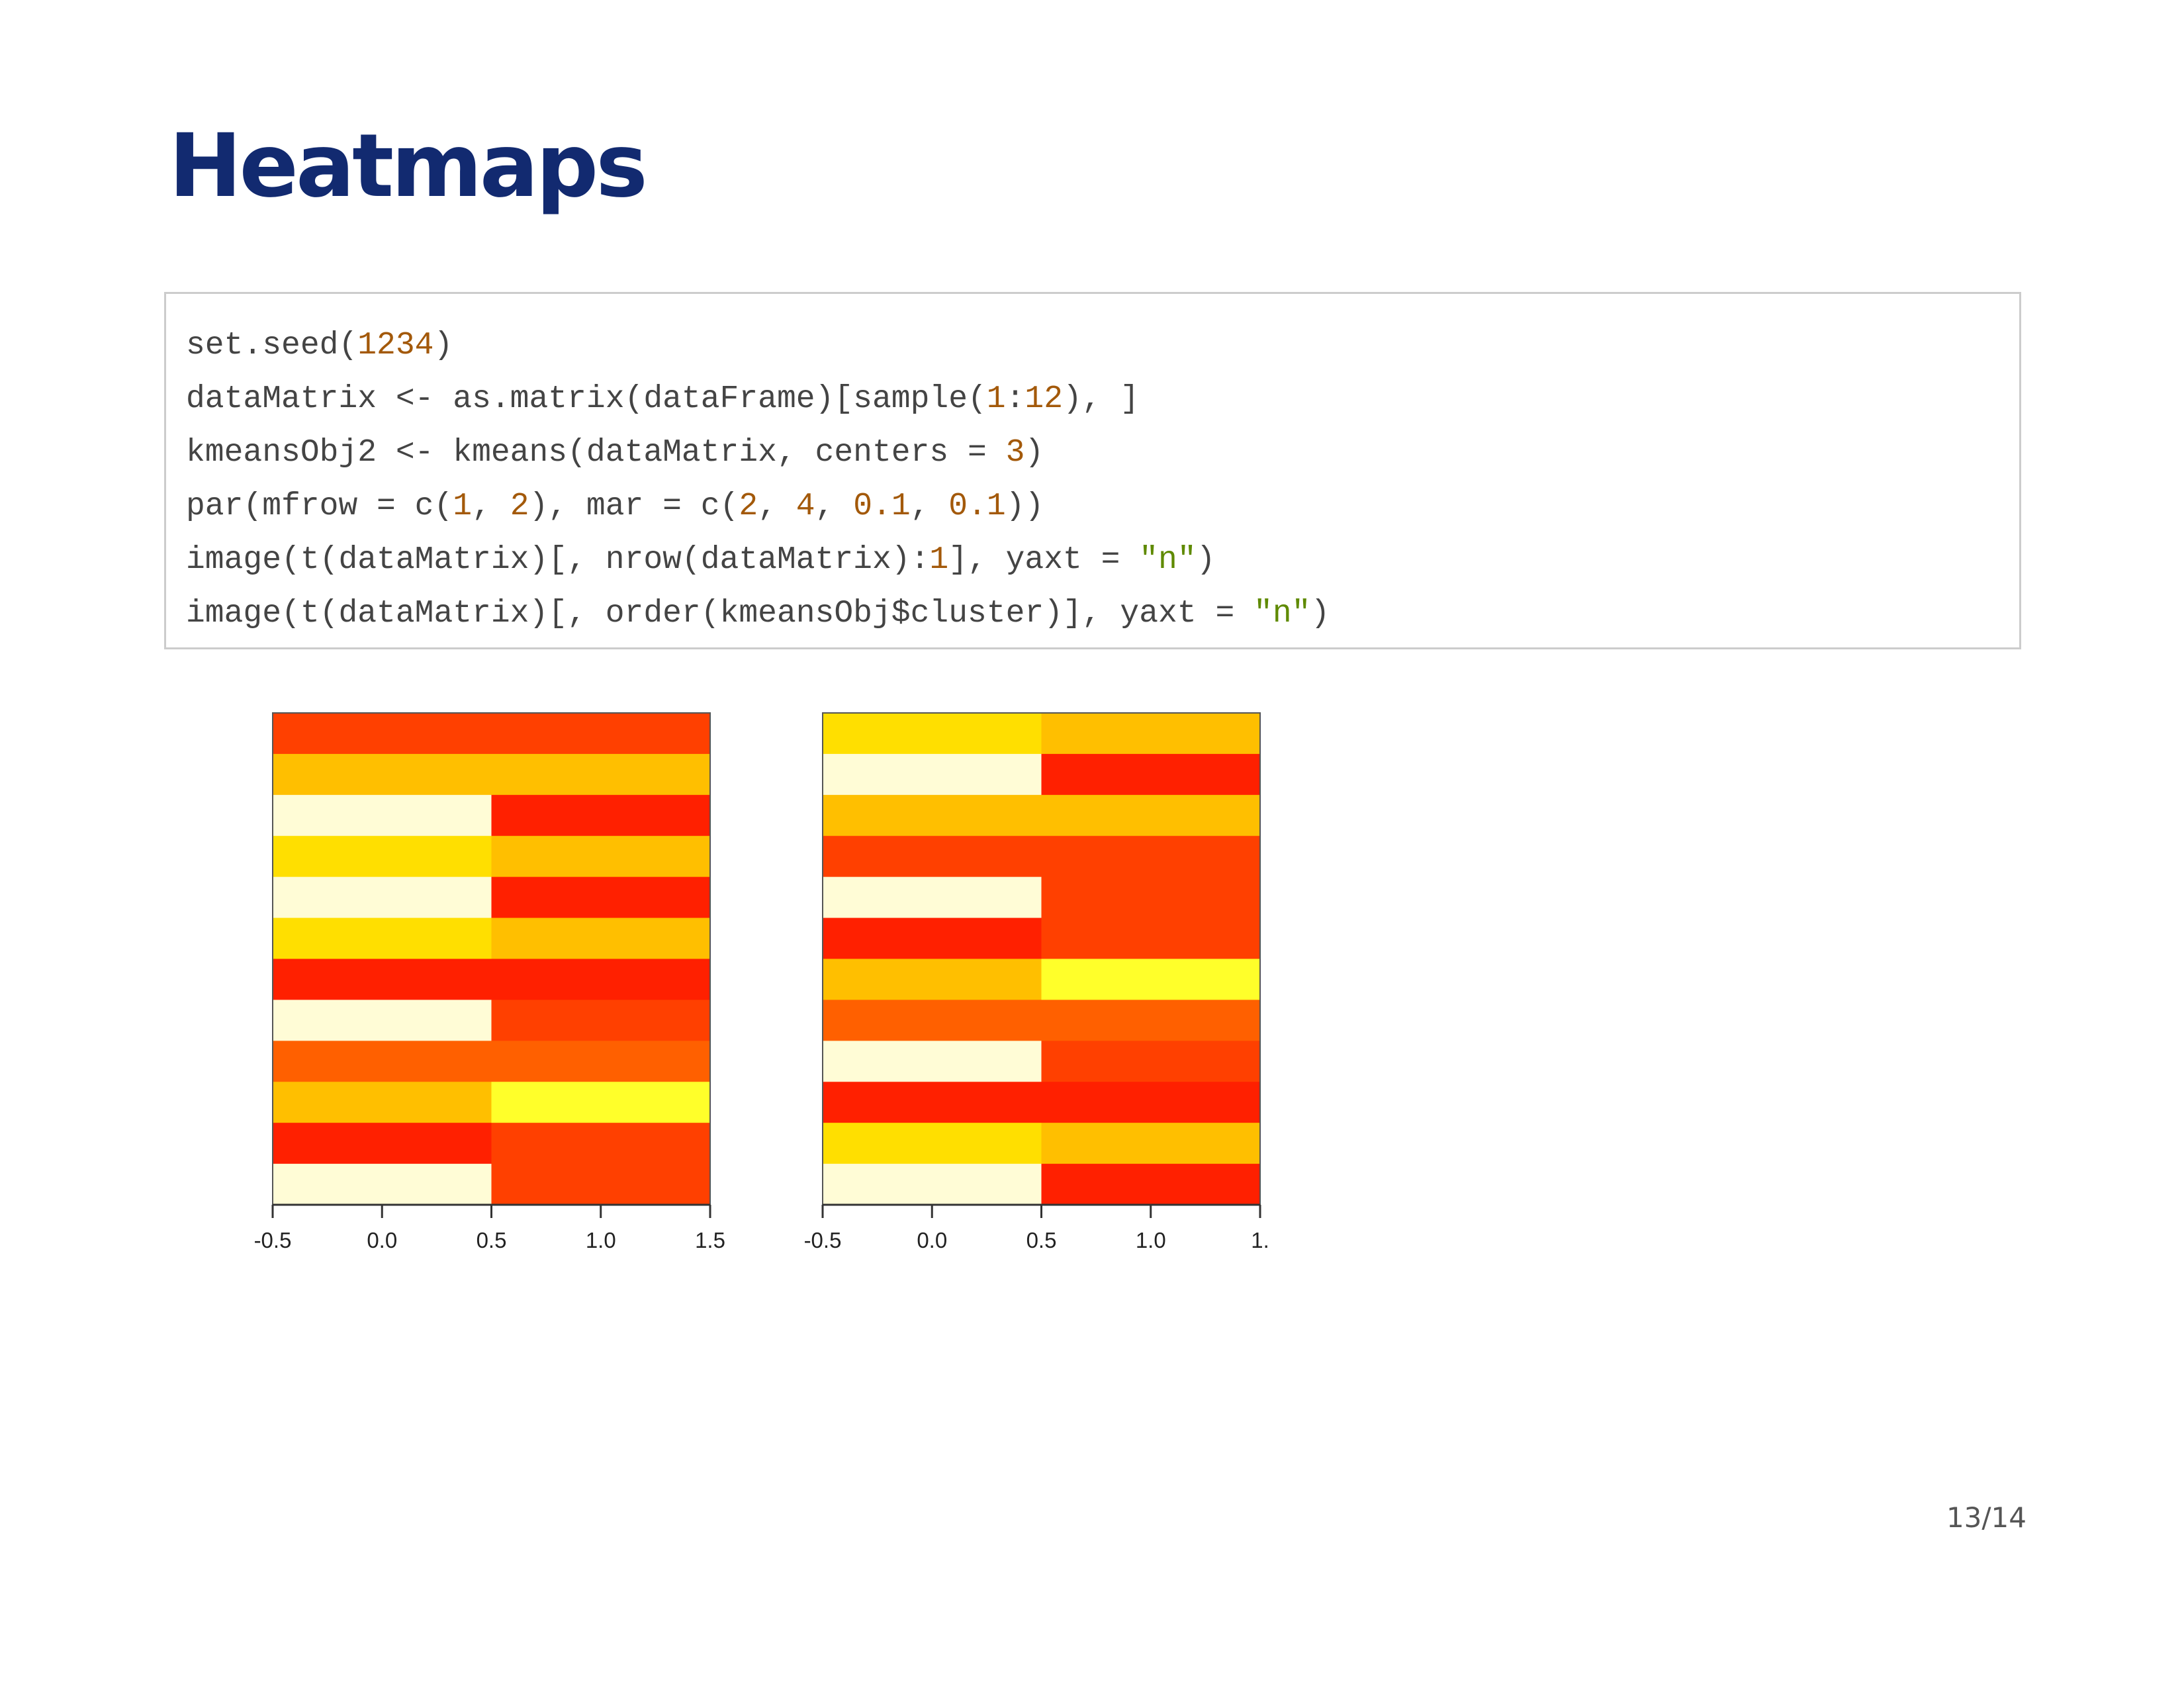  I want to click on page-number: 13/14, so click(1986, 1517).